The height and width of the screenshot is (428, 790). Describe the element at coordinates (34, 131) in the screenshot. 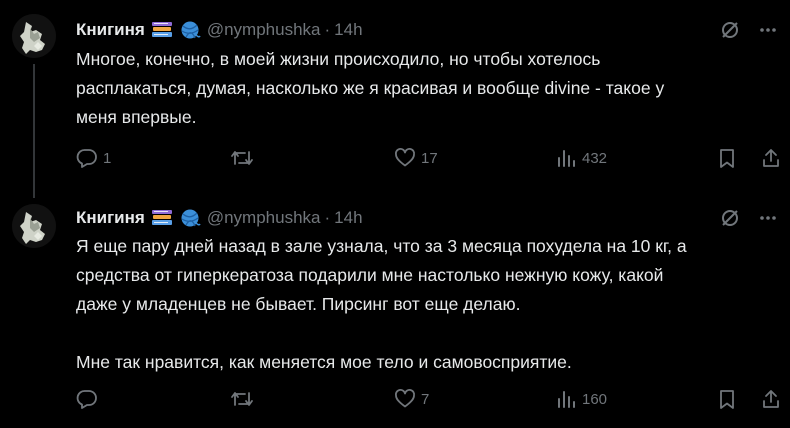

I see `thread-line` at that location.